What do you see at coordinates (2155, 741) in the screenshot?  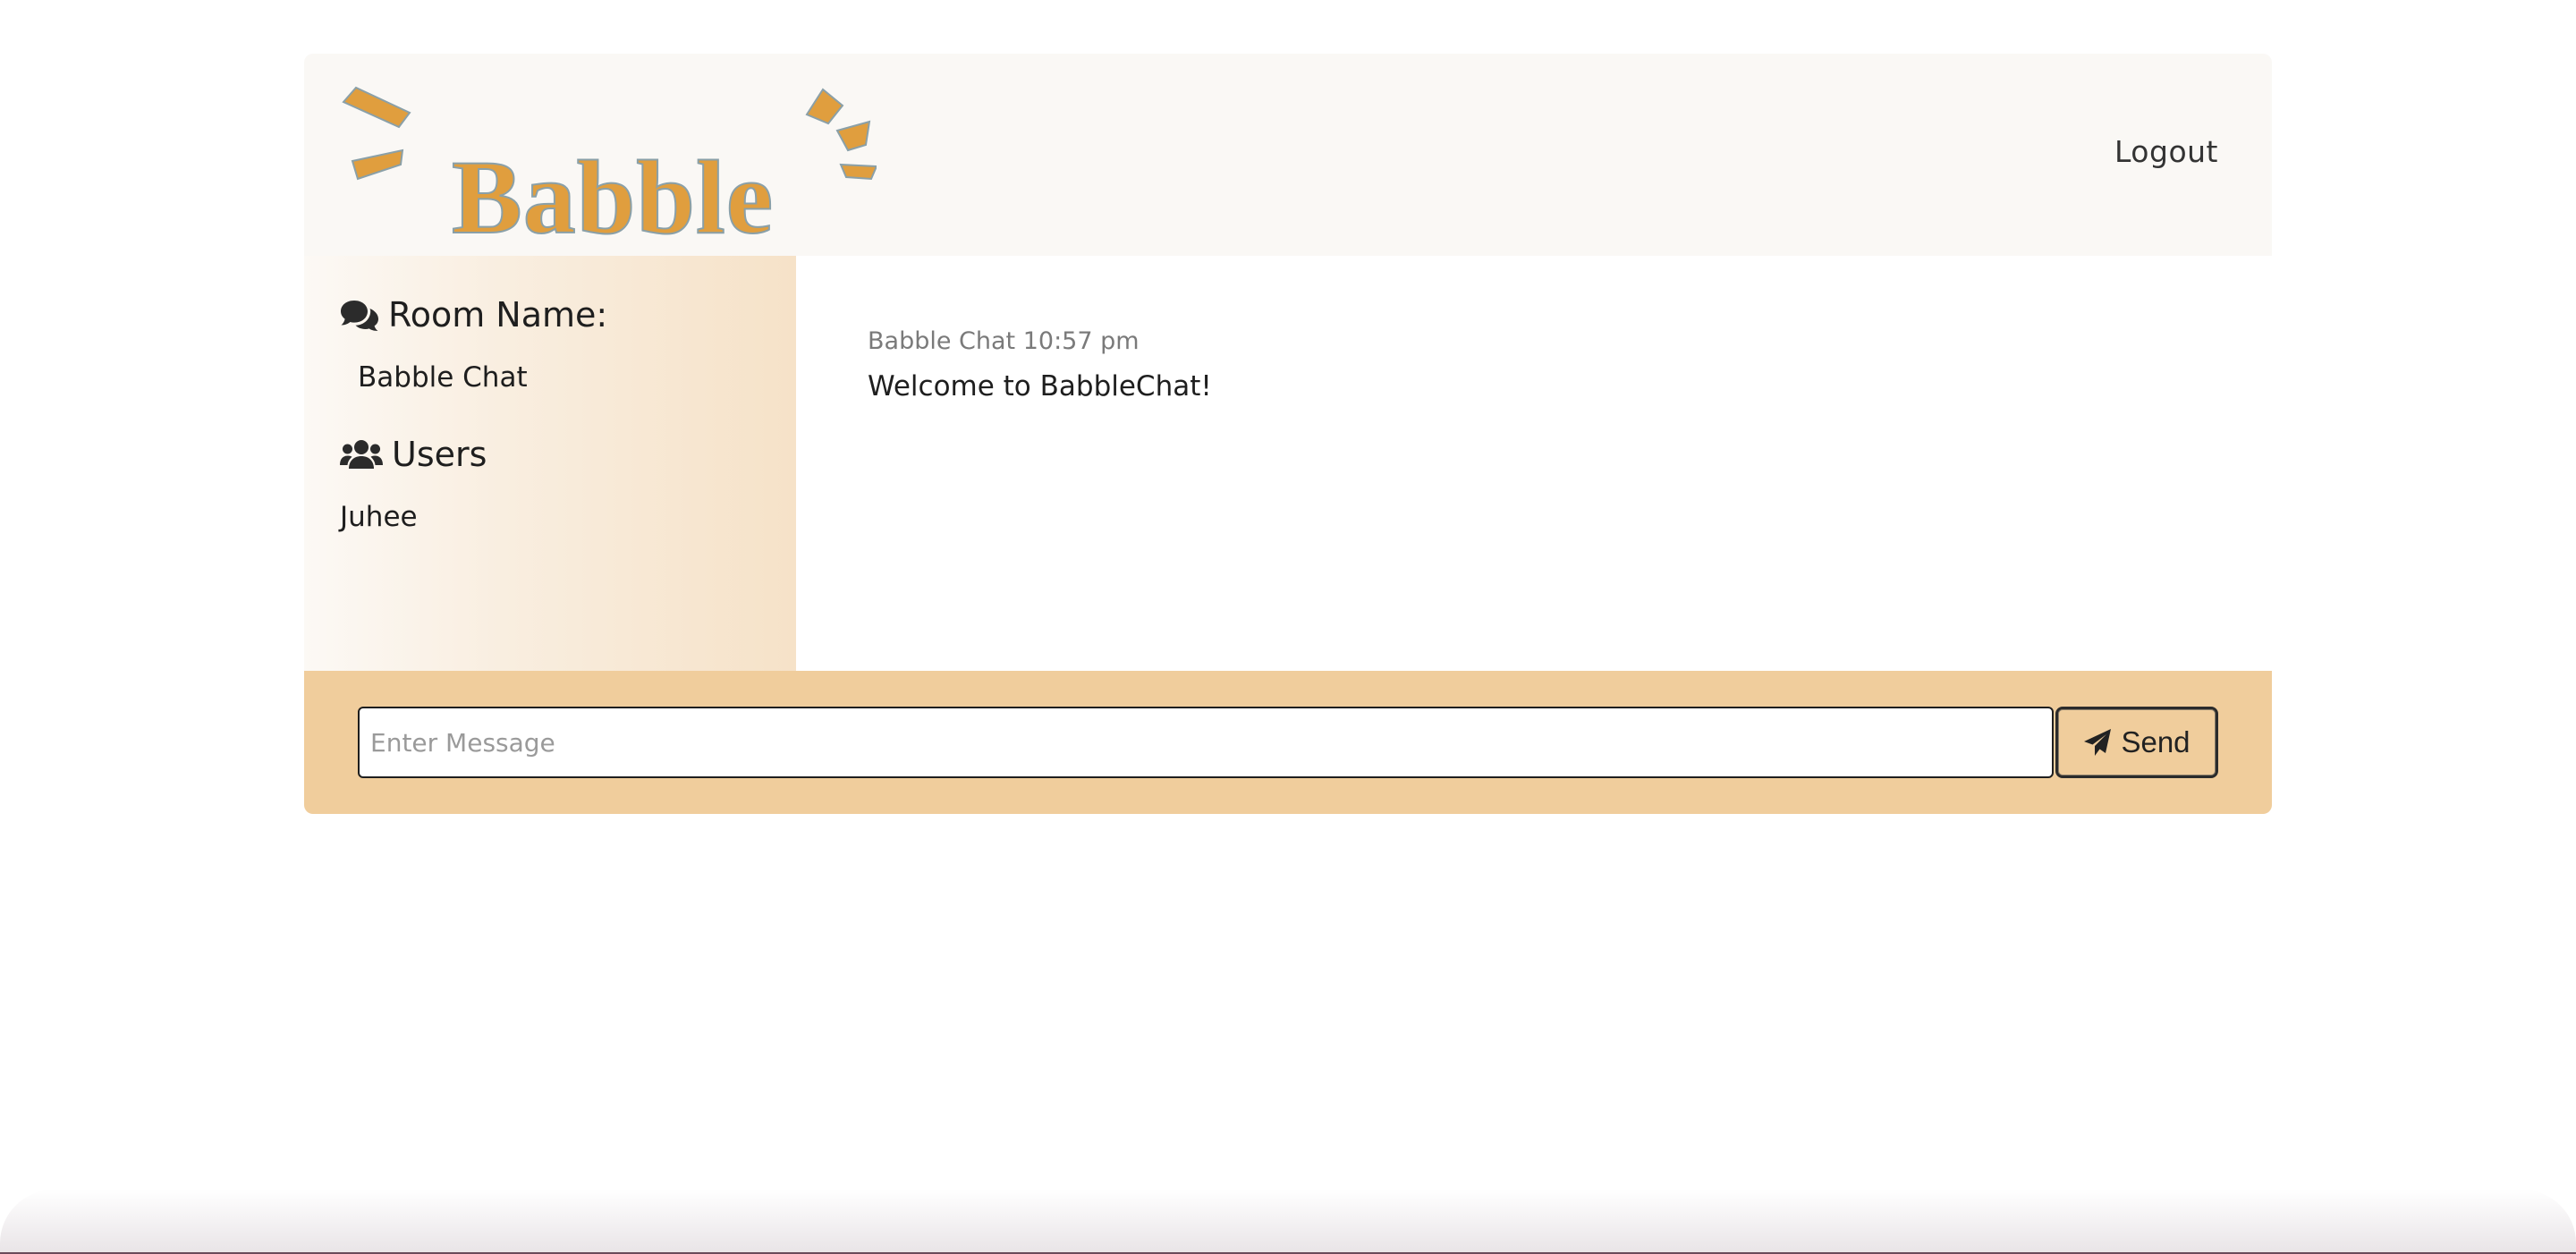 I see `send-label: Send` at bounding box center [2155, 741].